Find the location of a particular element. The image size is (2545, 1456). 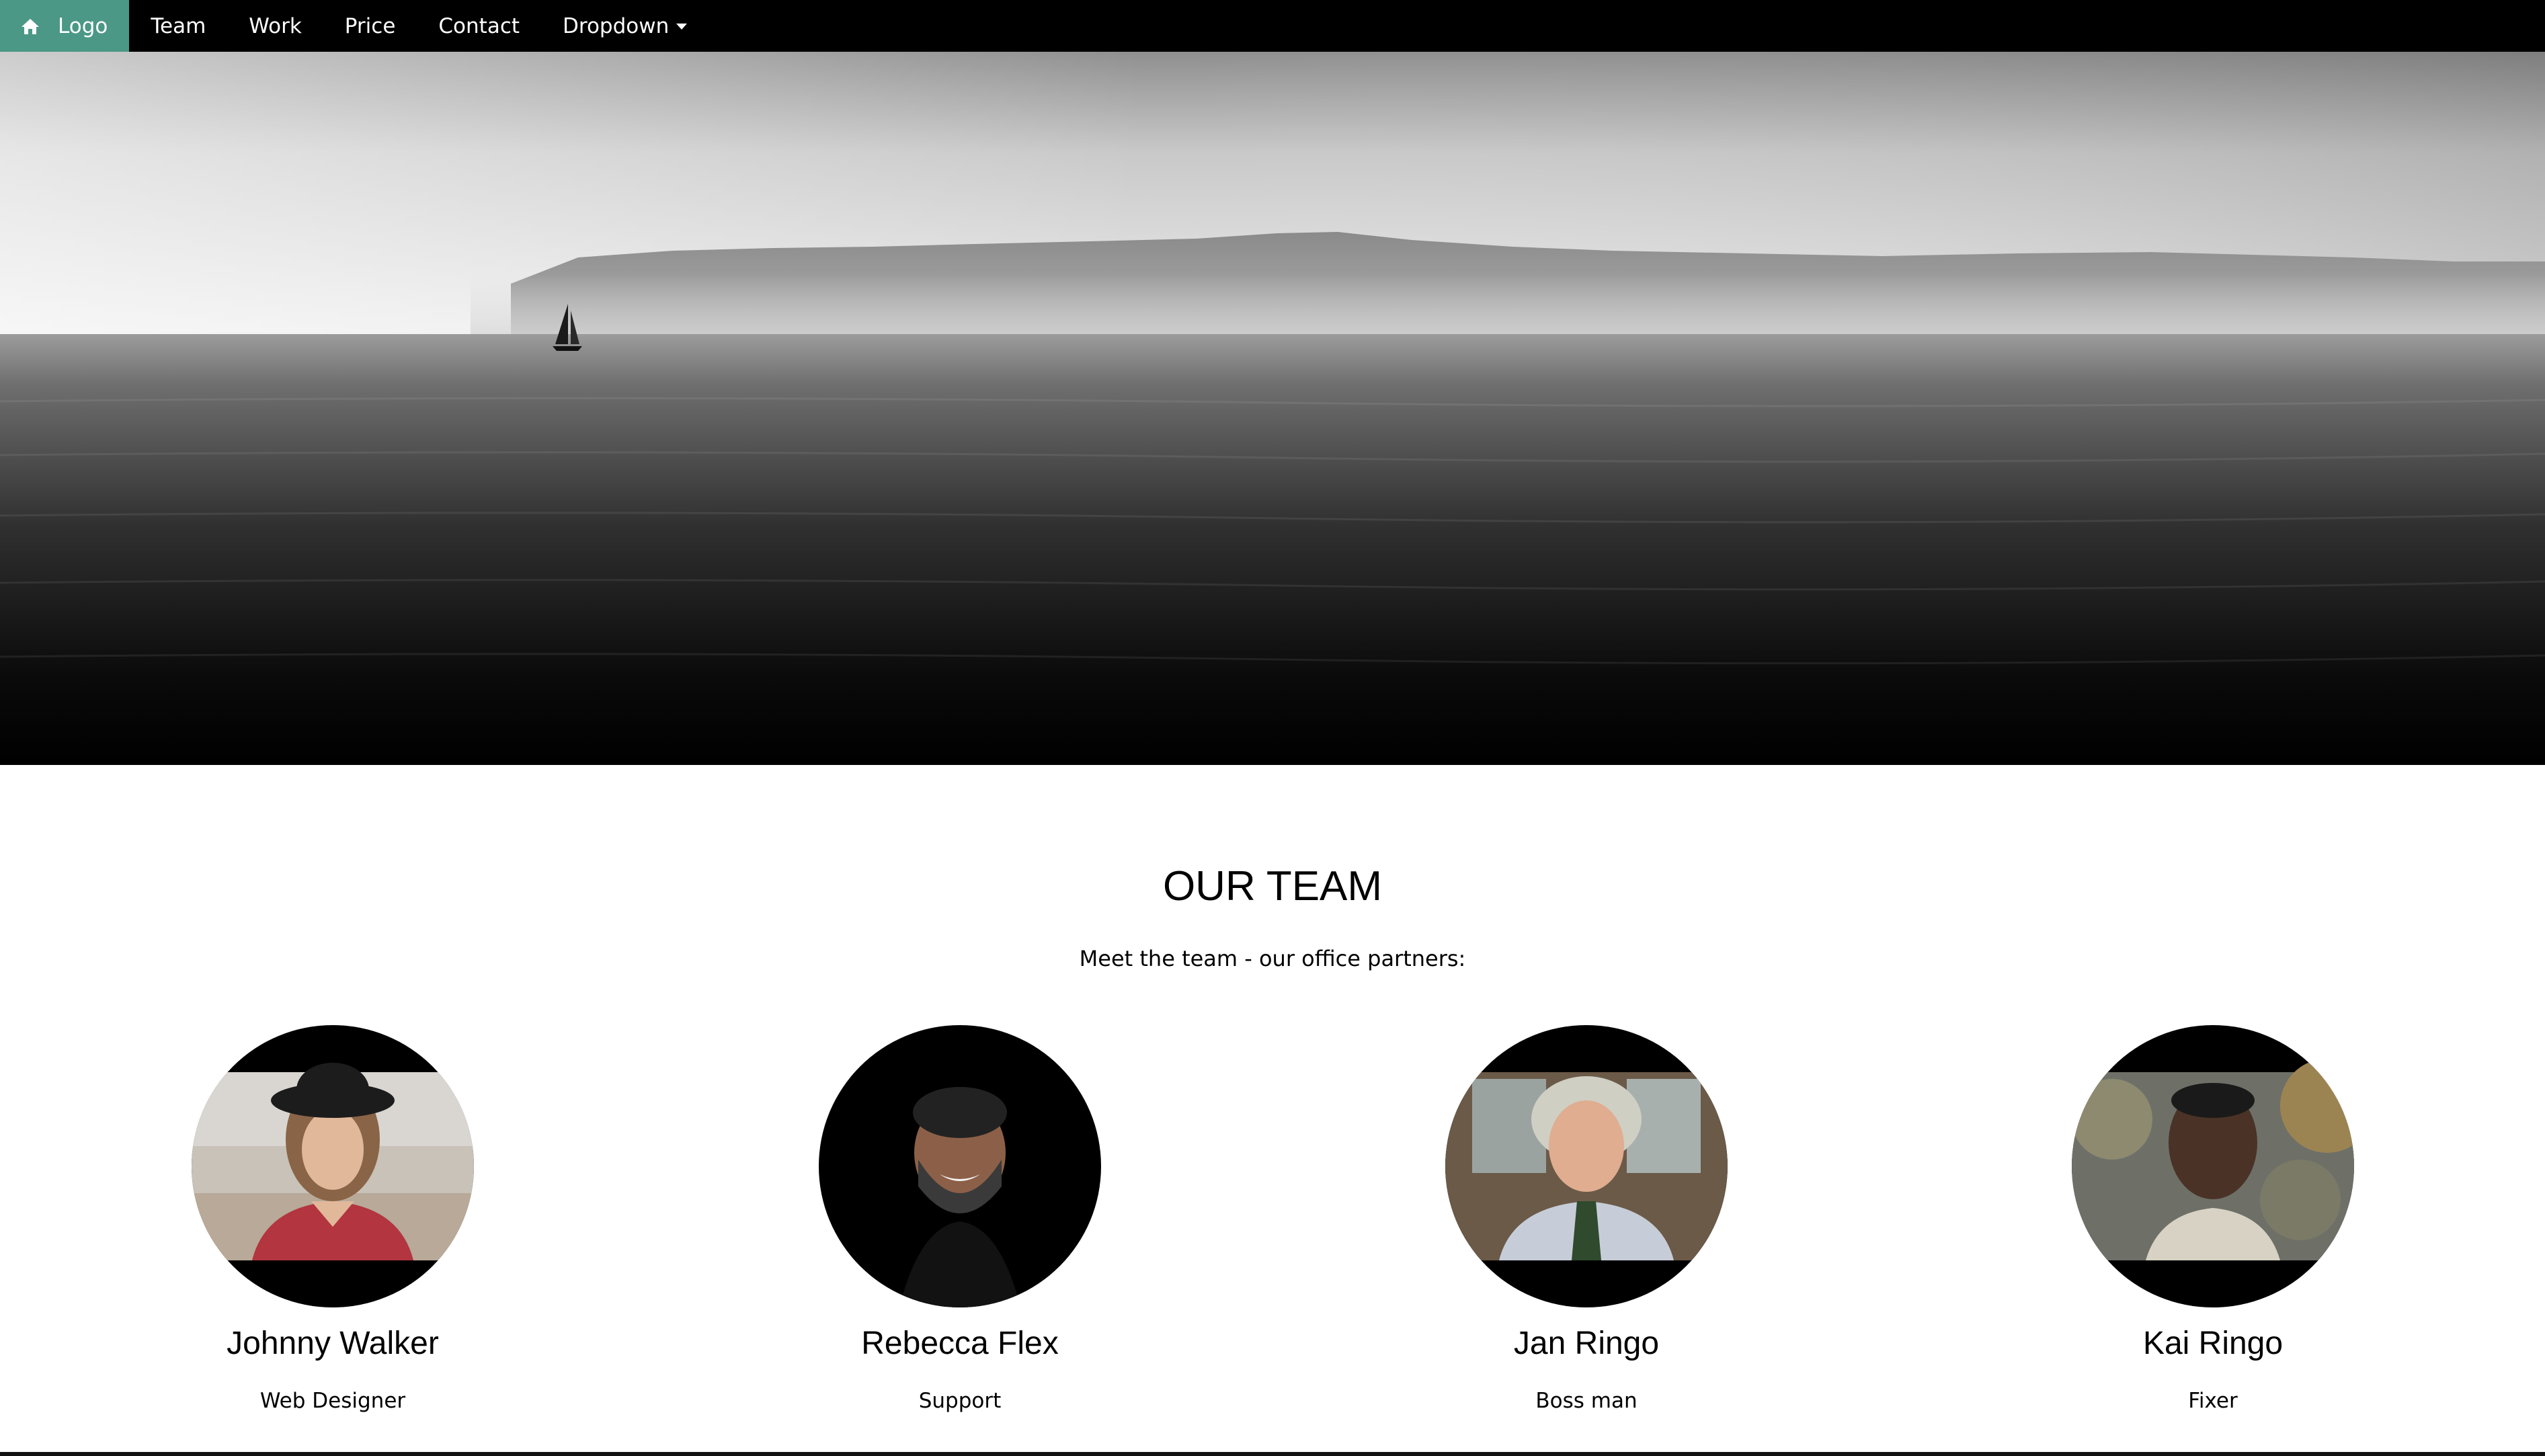

member-role: Support is located at coordinates (960, 1401).